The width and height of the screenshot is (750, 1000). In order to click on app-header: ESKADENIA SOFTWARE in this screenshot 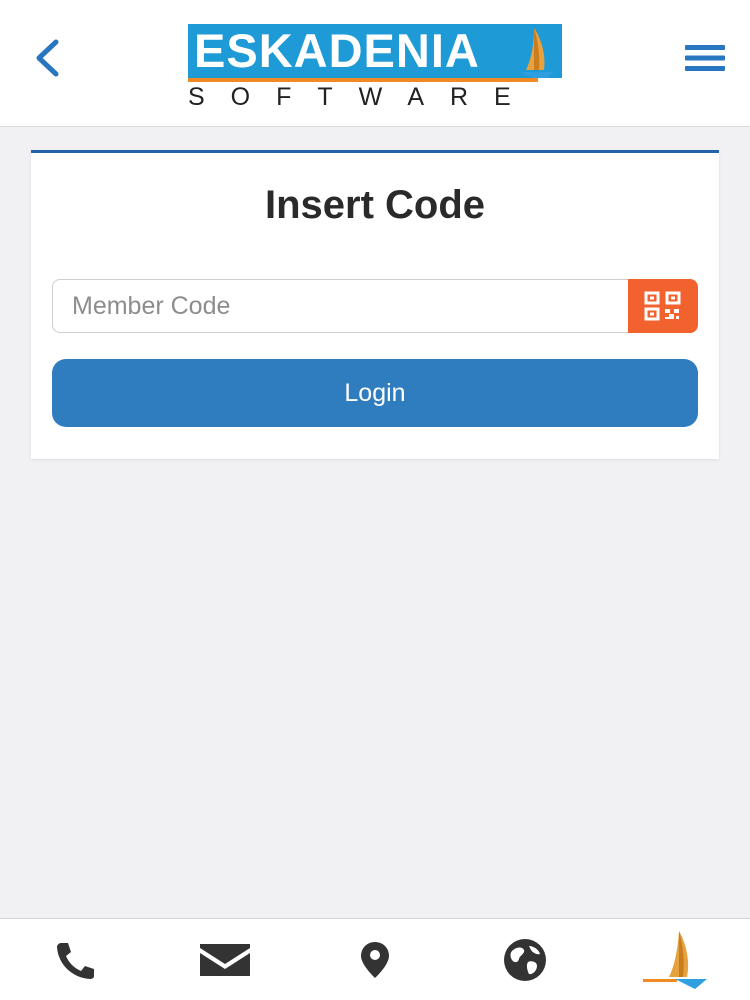, I will do `click(375, 63)`.